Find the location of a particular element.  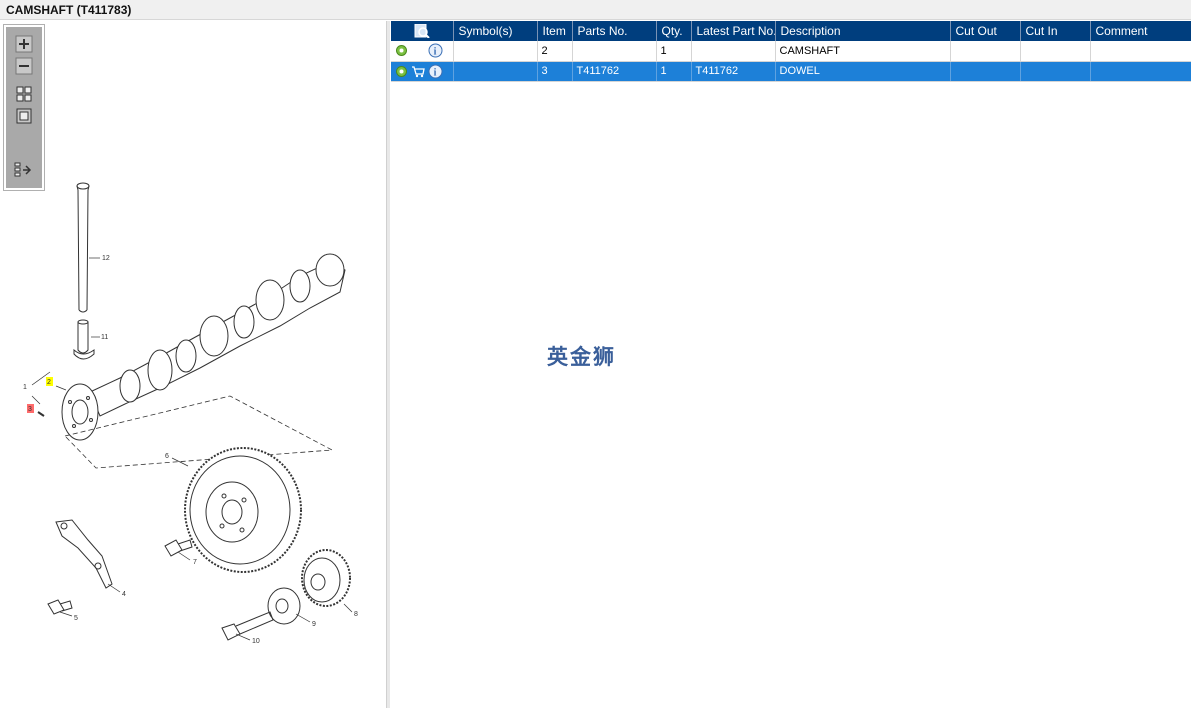

callout-6: 6 is located at coordinates (167, 456).